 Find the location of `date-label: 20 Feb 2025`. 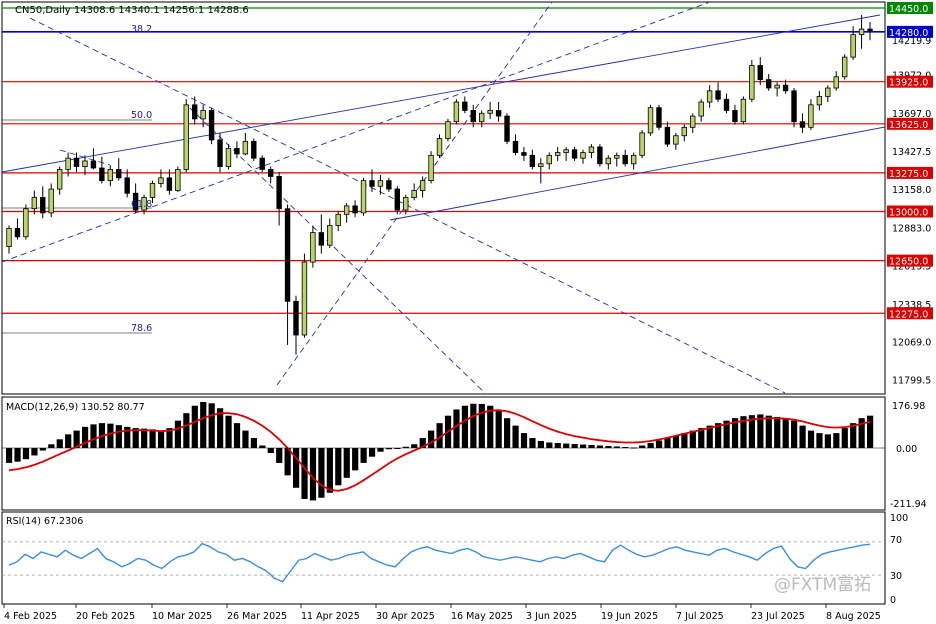

date-label: 20 Feb 2025 is located at coordinates (105, 616).